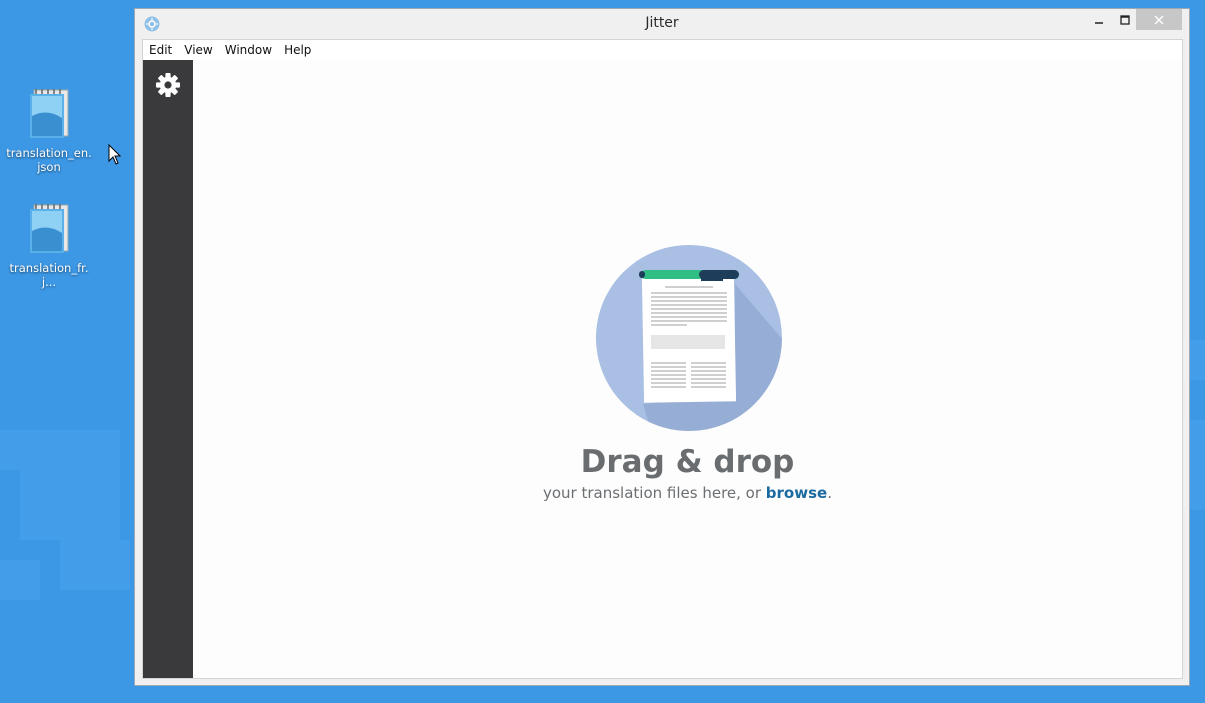 This screenshot has width=1205, height=703. I want to click on dropzone-subtitle-text: your translation files here, or, so click(654, 493).